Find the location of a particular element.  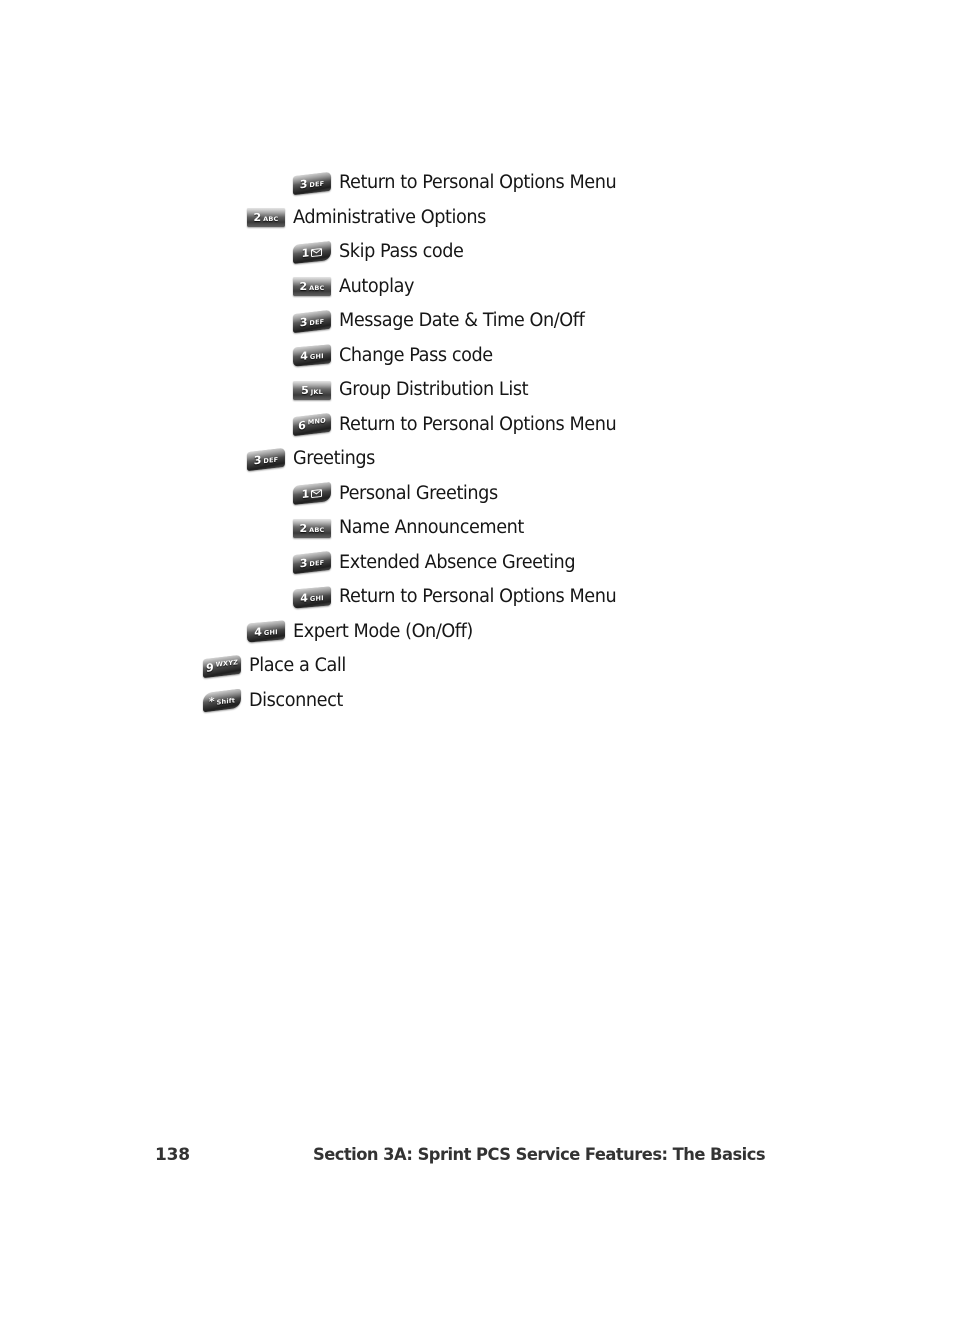

menu-item: 2 ABC Administrative Options is located at coordinates (477, 218).